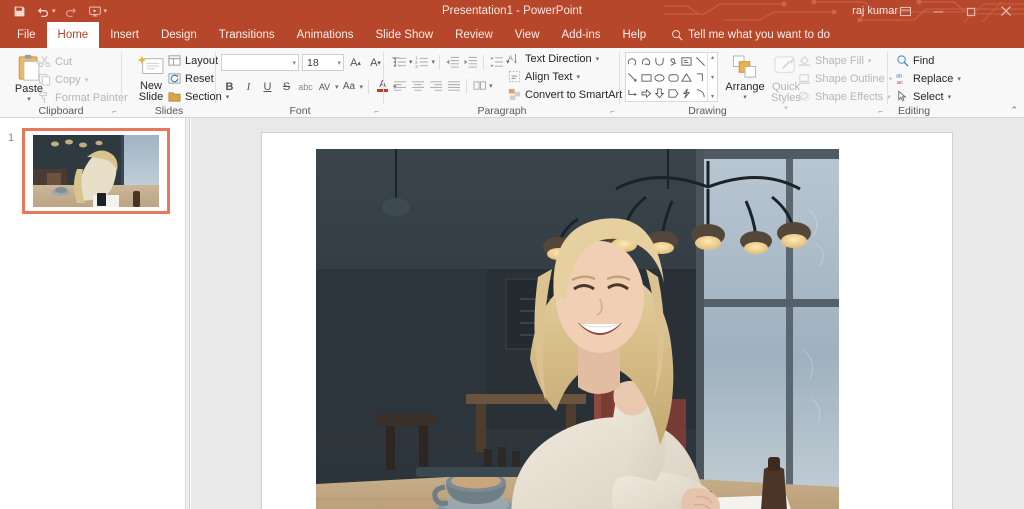  I want to click on shapes-scroll-up-icon: ▴, so click(712, 57).